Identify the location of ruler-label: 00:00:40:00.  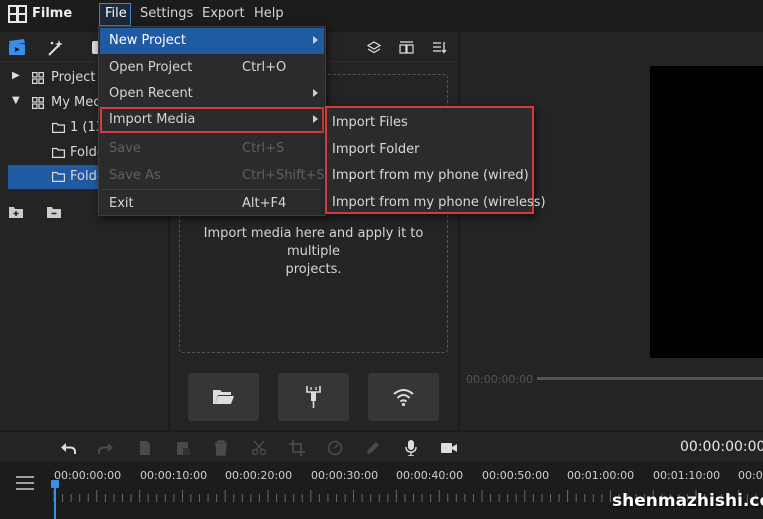
(430, 475).